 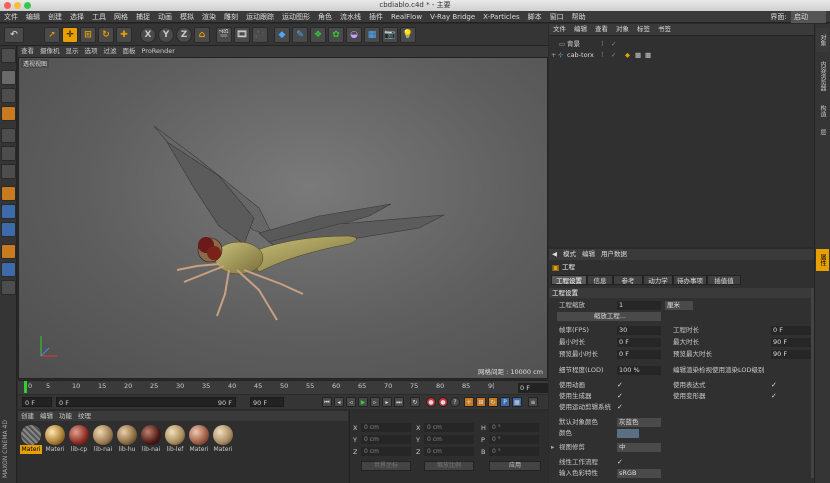 I want to click on default-color-dropdown: 灰蓝色, so click(x=639, y=422).